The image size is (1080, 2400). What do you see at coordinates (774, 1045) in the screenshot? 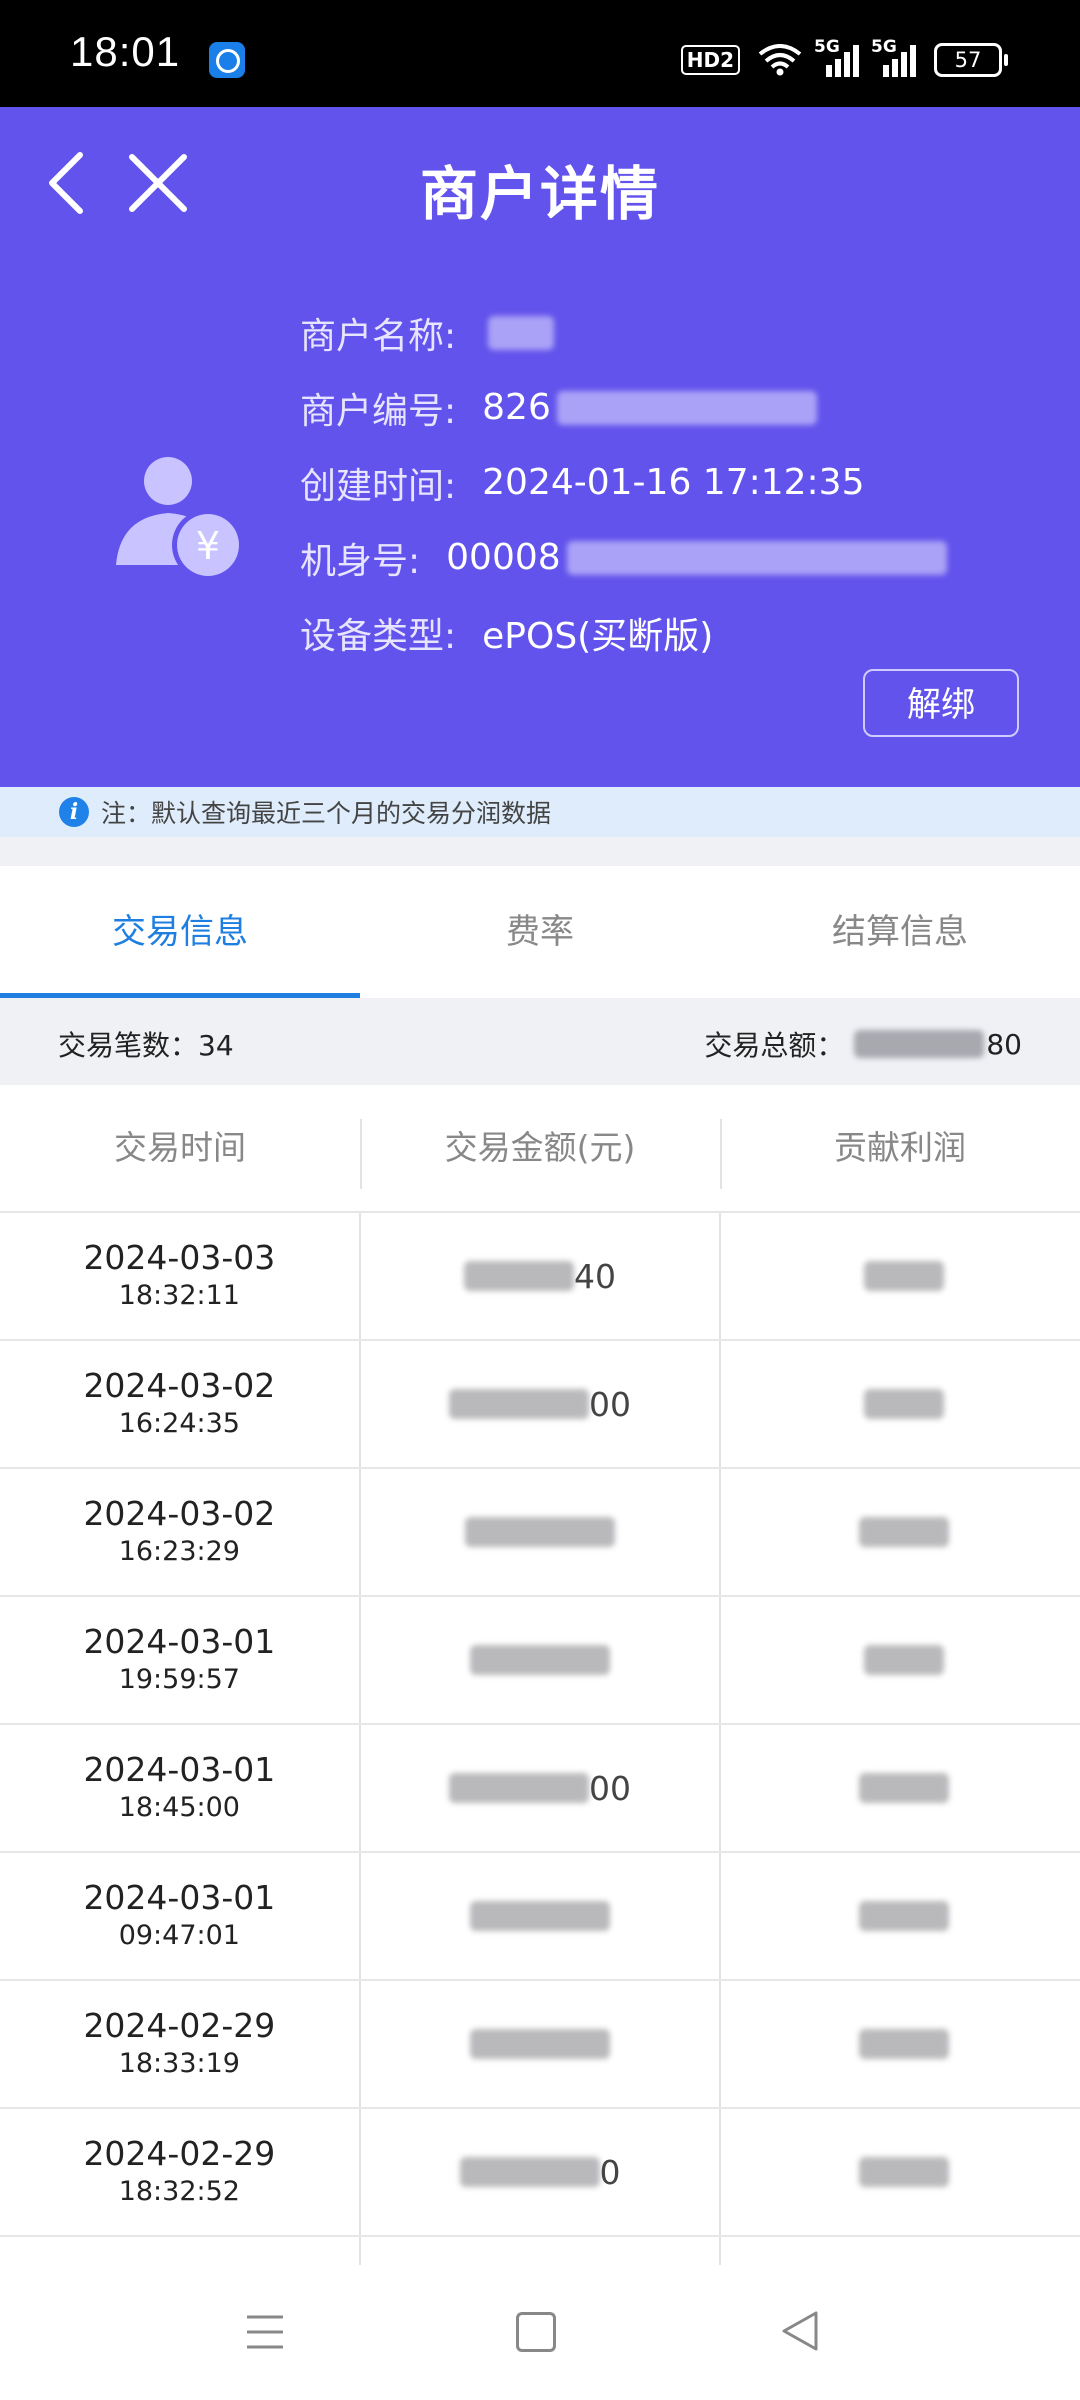
I see `transaction-total-label: 交易总额：` at bounding box center [774, 1045].